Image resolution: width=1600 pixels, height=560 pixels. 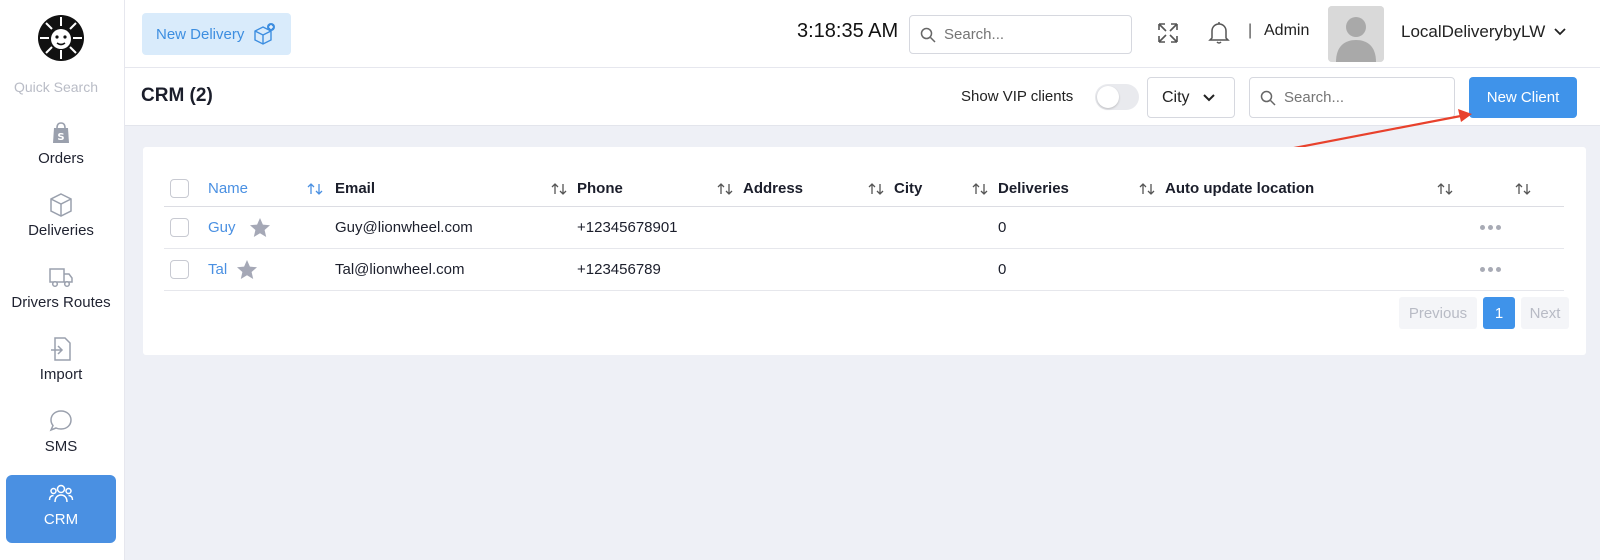 I want to click on account-menu: LocalDeliverybyLW, so click(x=1484, y=32).